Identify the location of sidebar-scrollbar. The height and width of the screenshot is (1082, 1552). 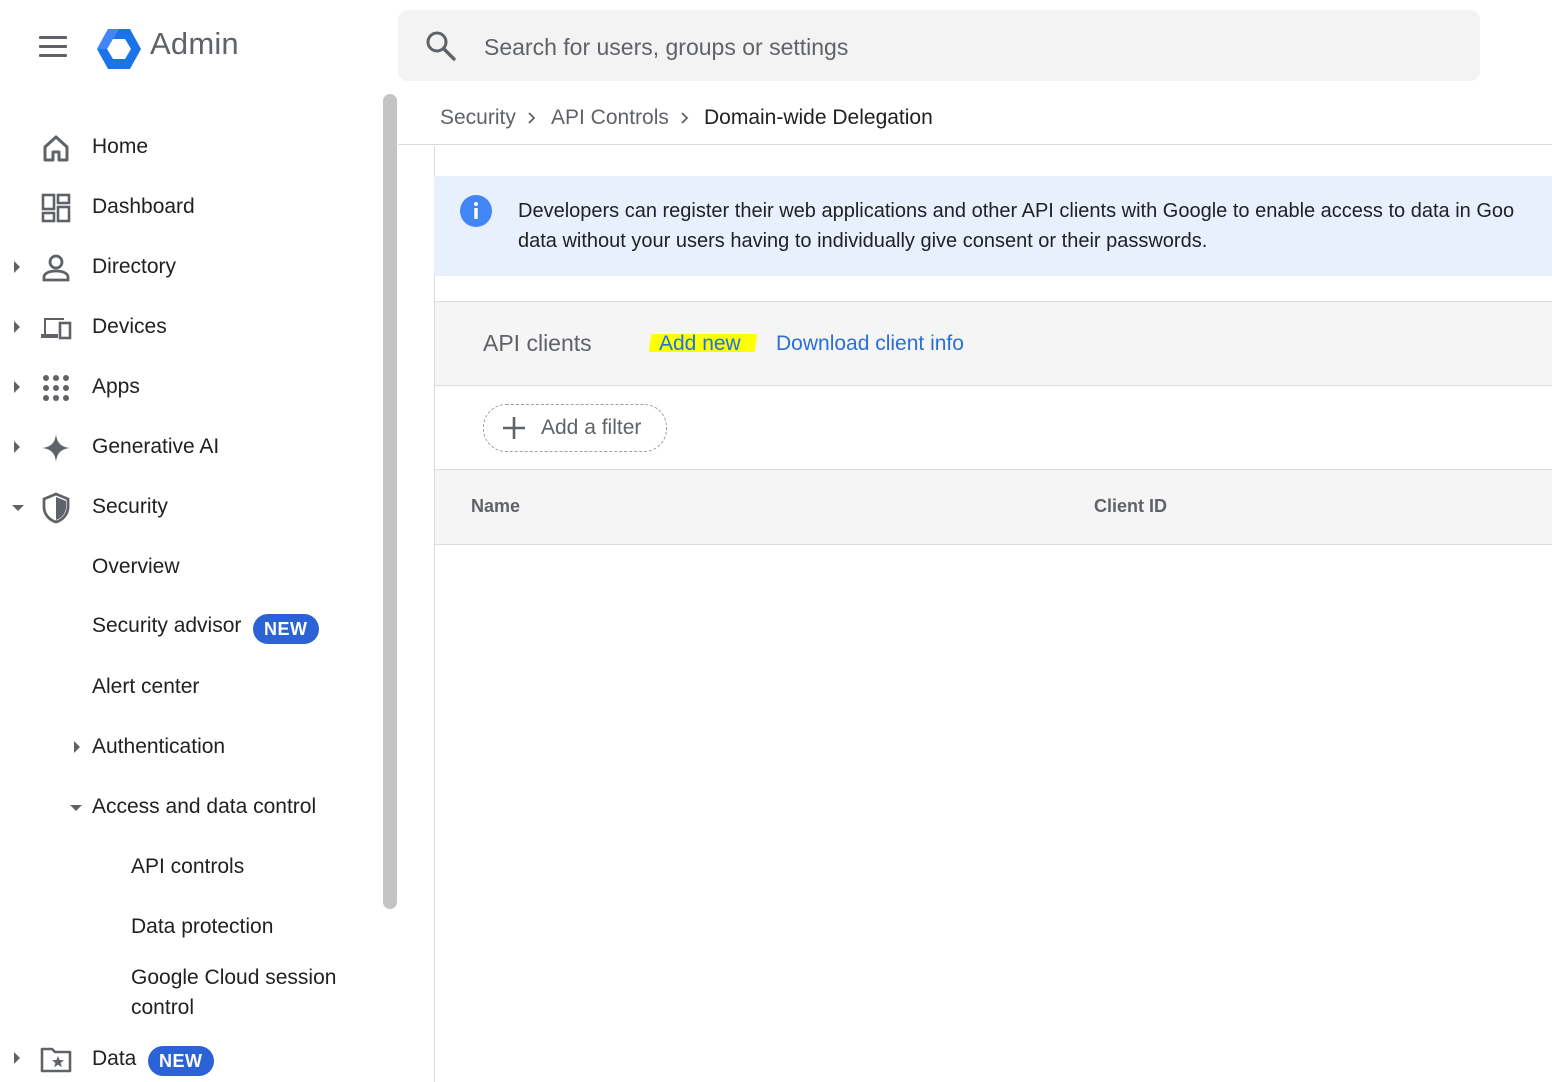
(390, 501).